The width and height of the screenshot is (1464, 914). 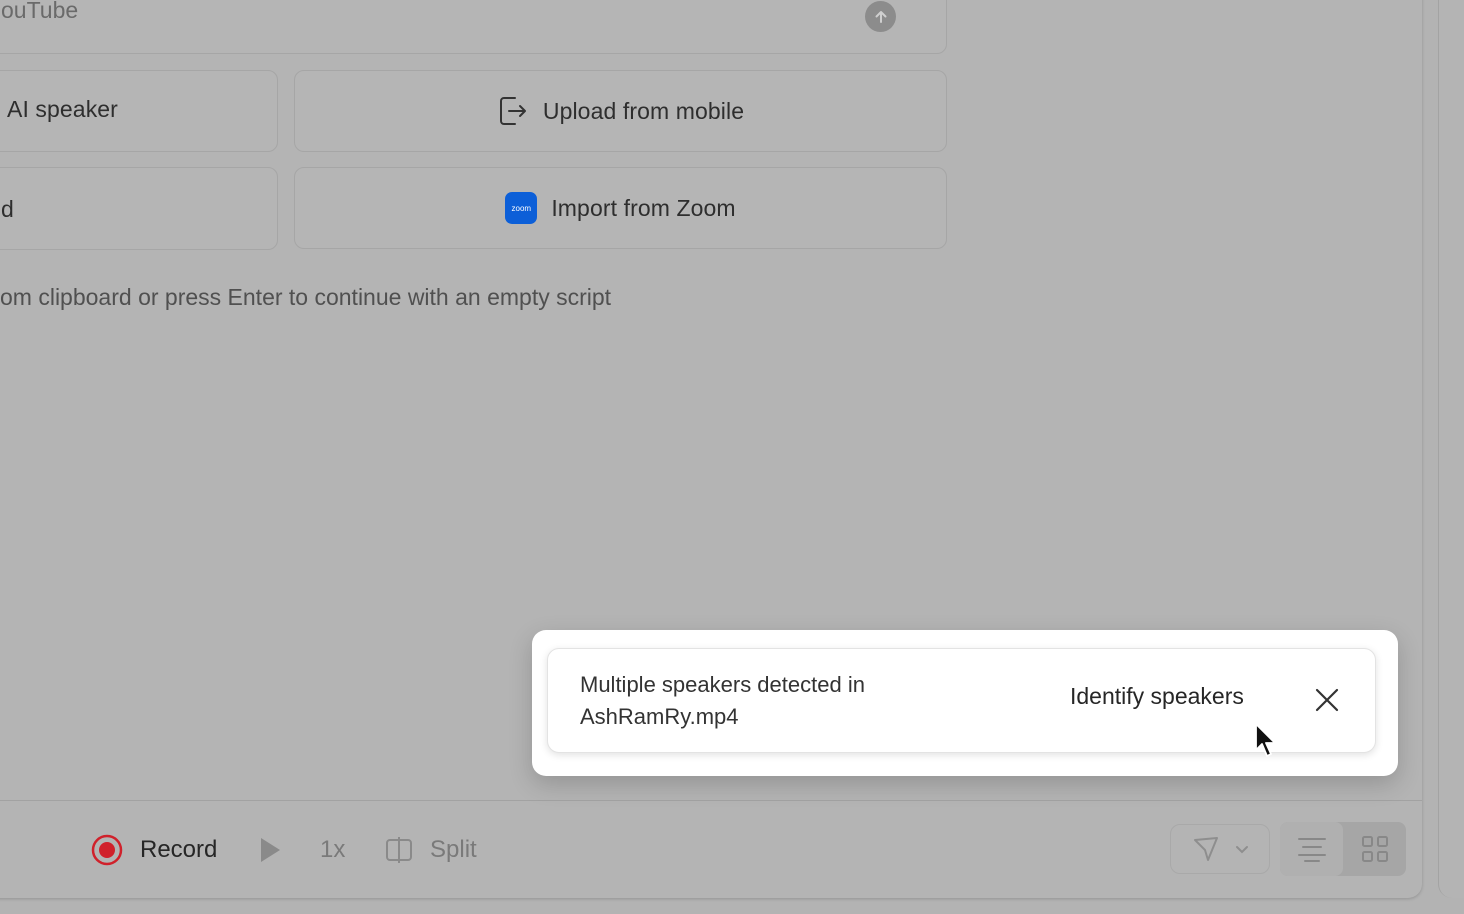 What do you see at coordinates (1206, 849) in the screenshot?
I see `cursor-arrow-icon` at bounding box center [1206, 849].